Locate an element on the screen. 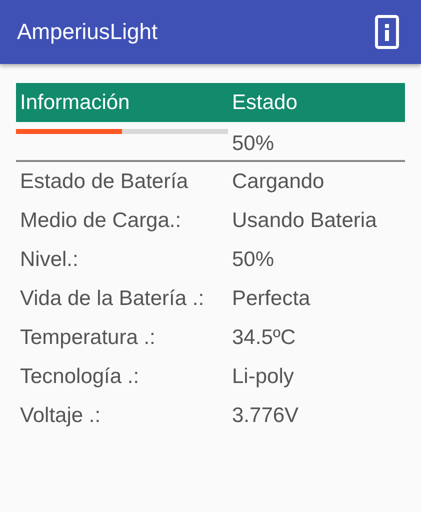 The height and width of the screenshot is (512, 421). row-value: 50% is located at coordinates (252, 260).